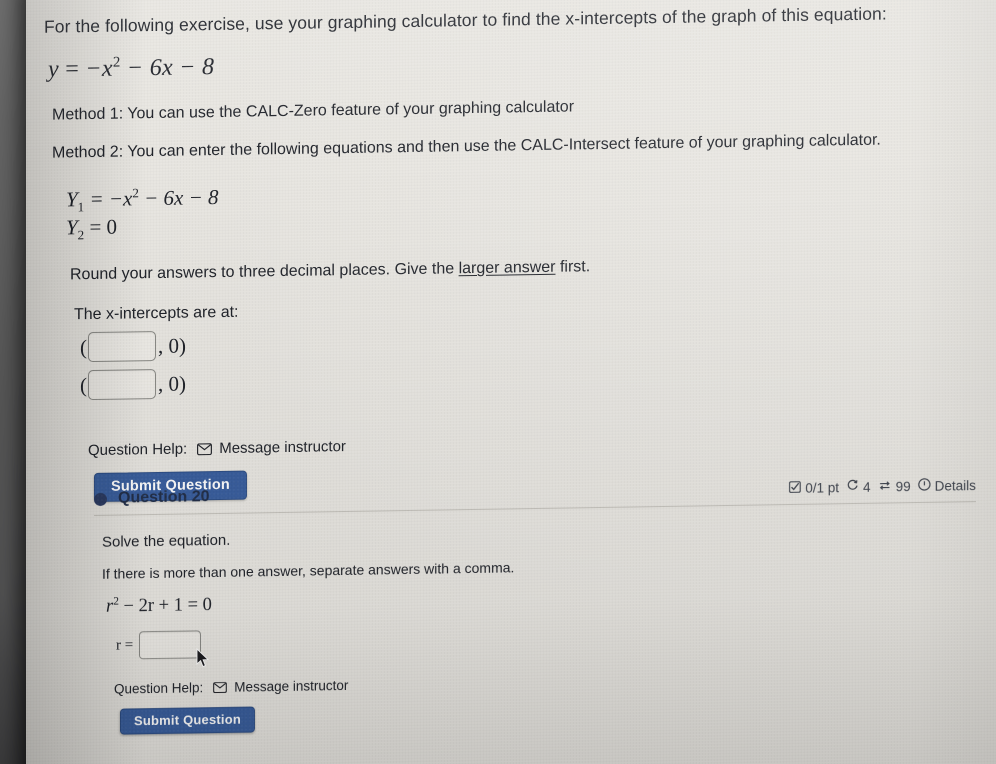 This screenshot has height=764, width=996. Describe the element at coordinates (71, 227) in the screenshot. I see `y2-label: Y` at that location.